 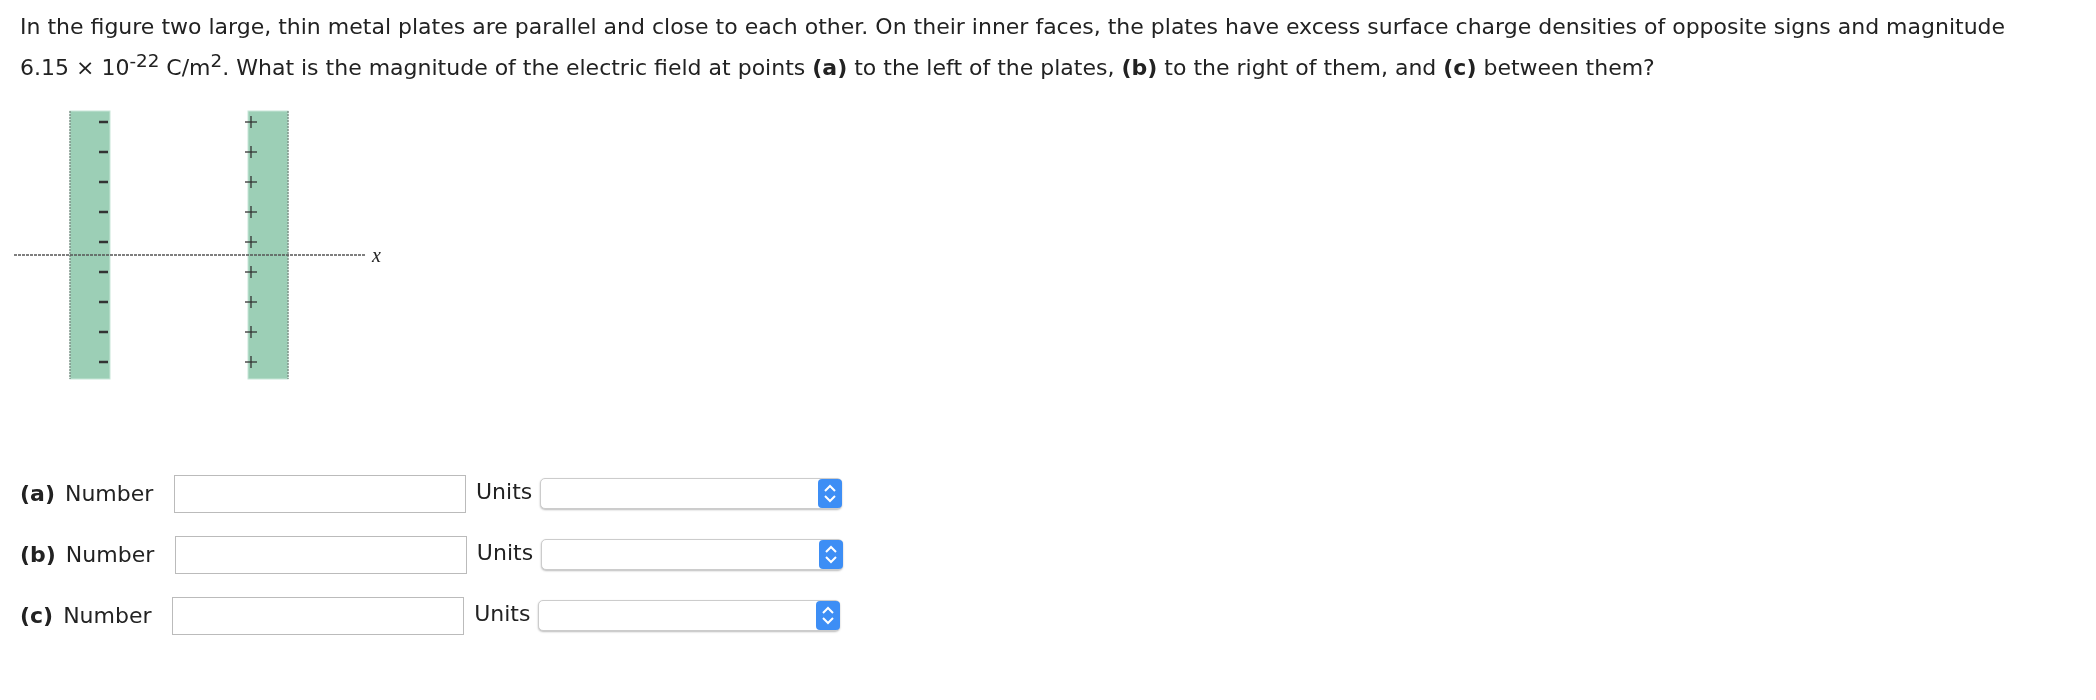 I want to click on axis-label: x, so click(x=376, y=255).